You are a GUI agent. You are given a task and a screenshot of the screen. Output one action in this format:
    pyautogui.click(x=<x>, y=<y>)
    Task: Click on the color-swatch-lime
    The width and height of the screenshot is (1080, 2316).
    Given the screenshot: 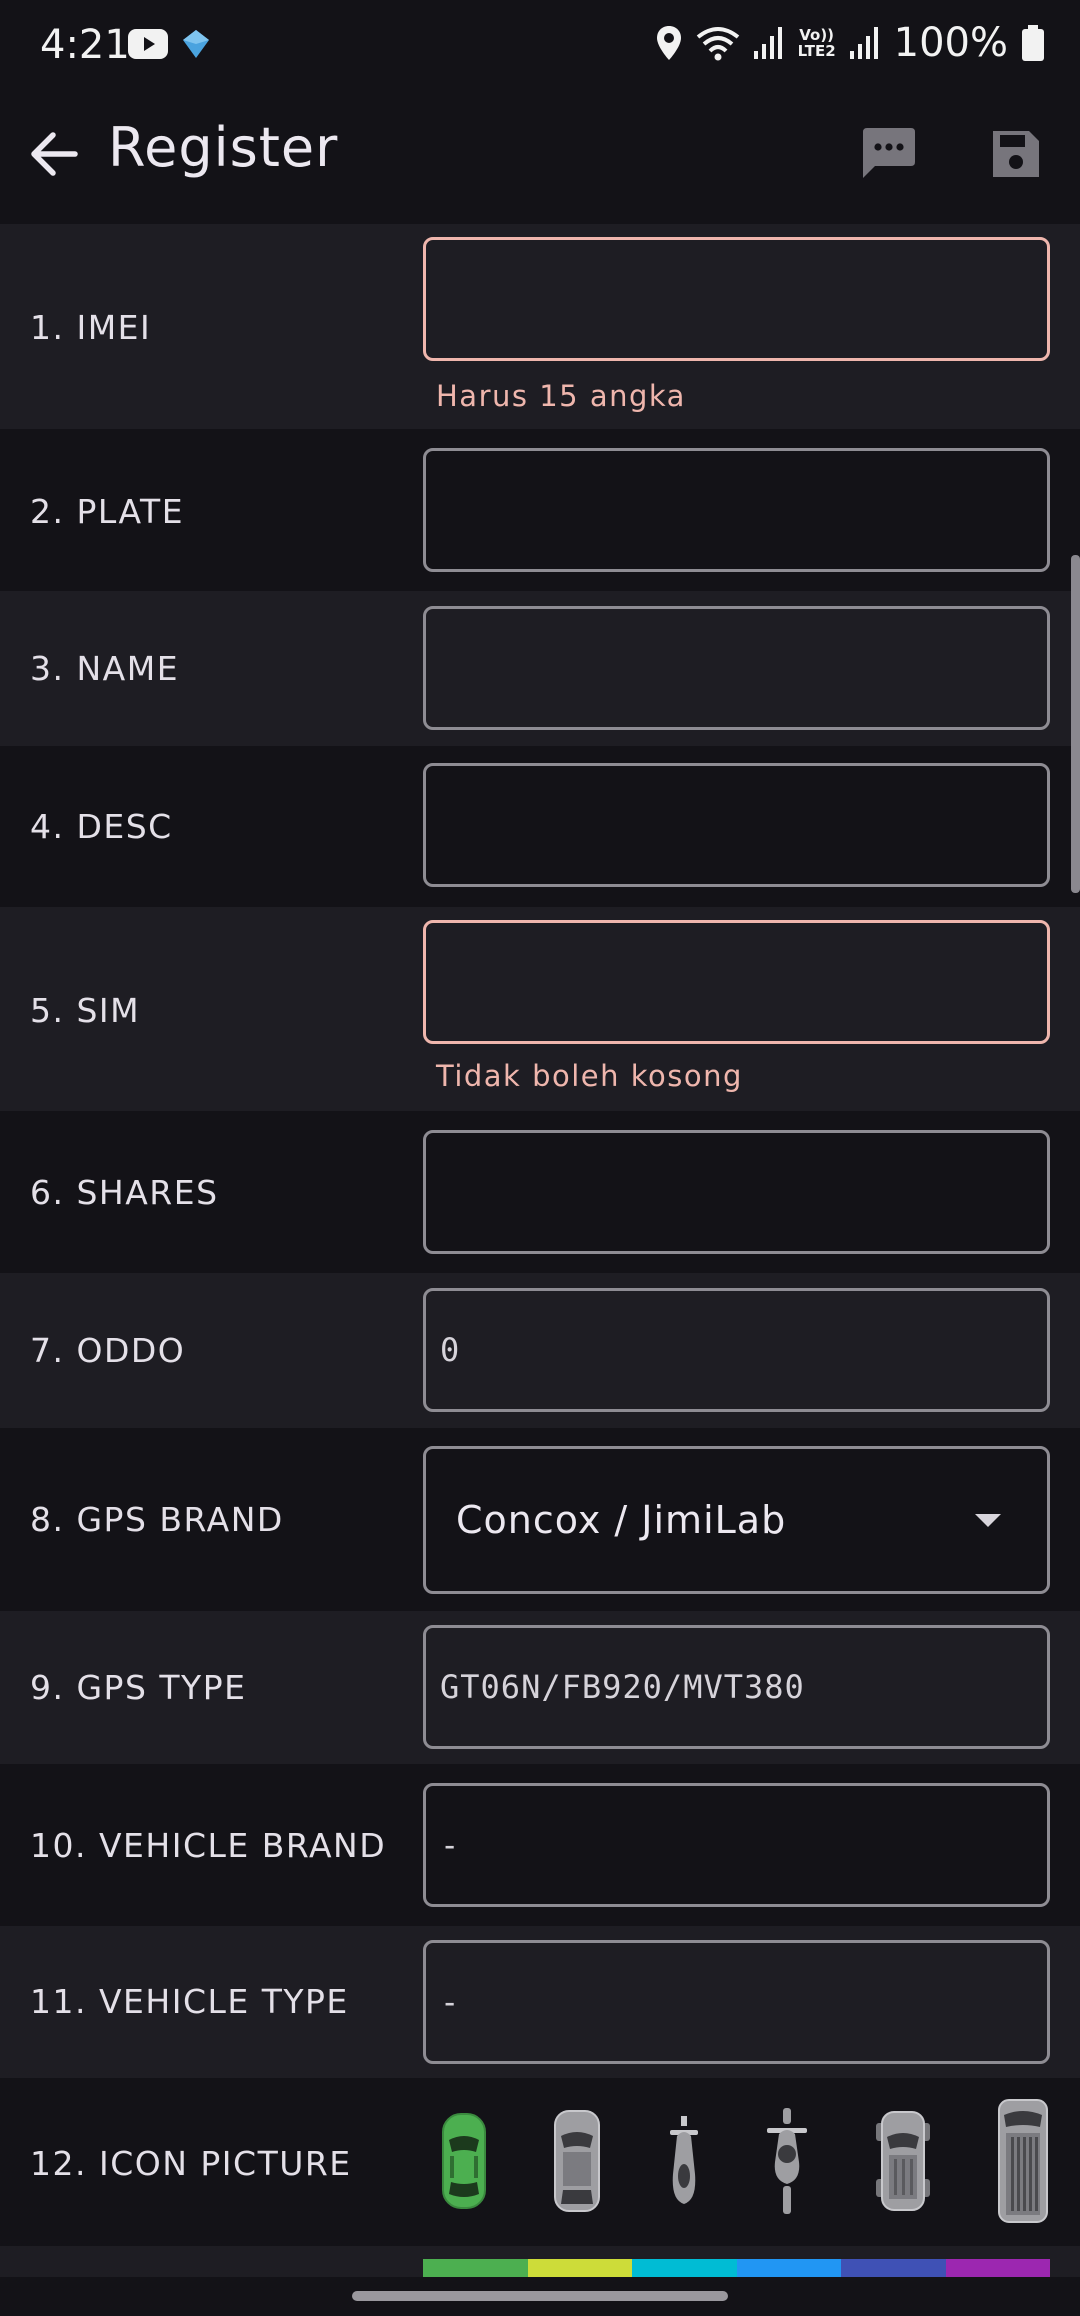 What is the action you would take?
    pyautogui.click(x=579, y=2268)
    